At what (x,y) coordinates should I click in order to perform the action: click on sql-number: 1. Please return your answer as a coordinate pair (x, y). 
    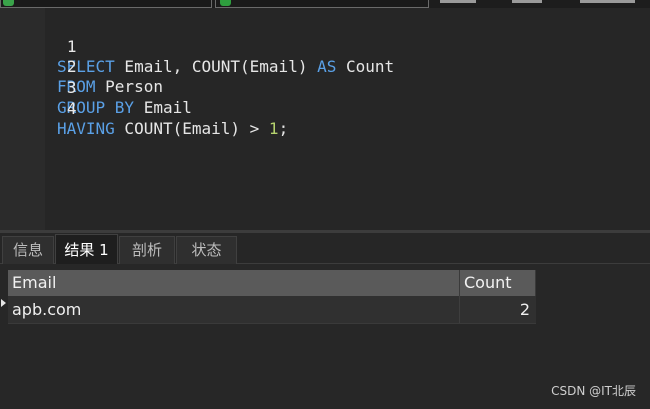
    Looking at the image, I should click on (273, 128).